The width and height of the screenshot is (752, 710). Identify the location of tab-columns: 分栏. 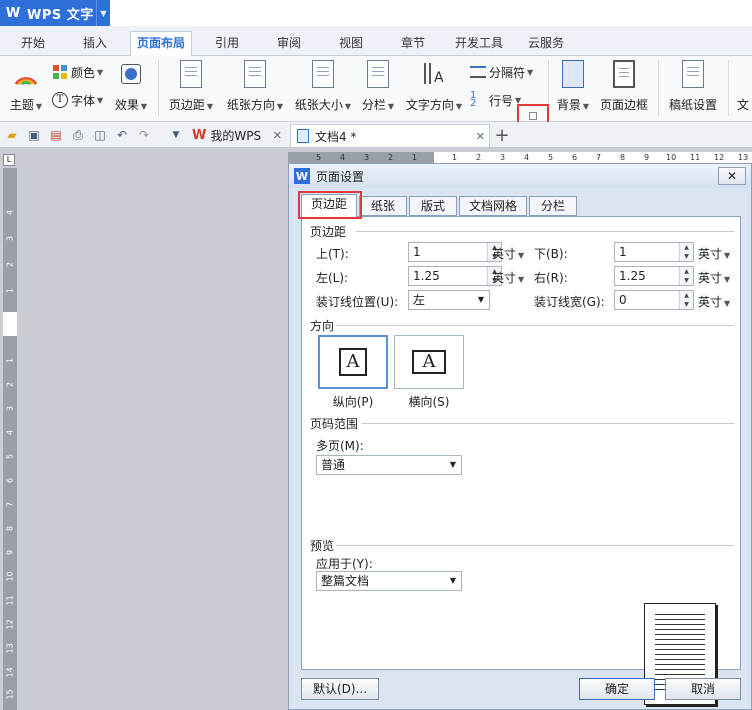
(553, 206).